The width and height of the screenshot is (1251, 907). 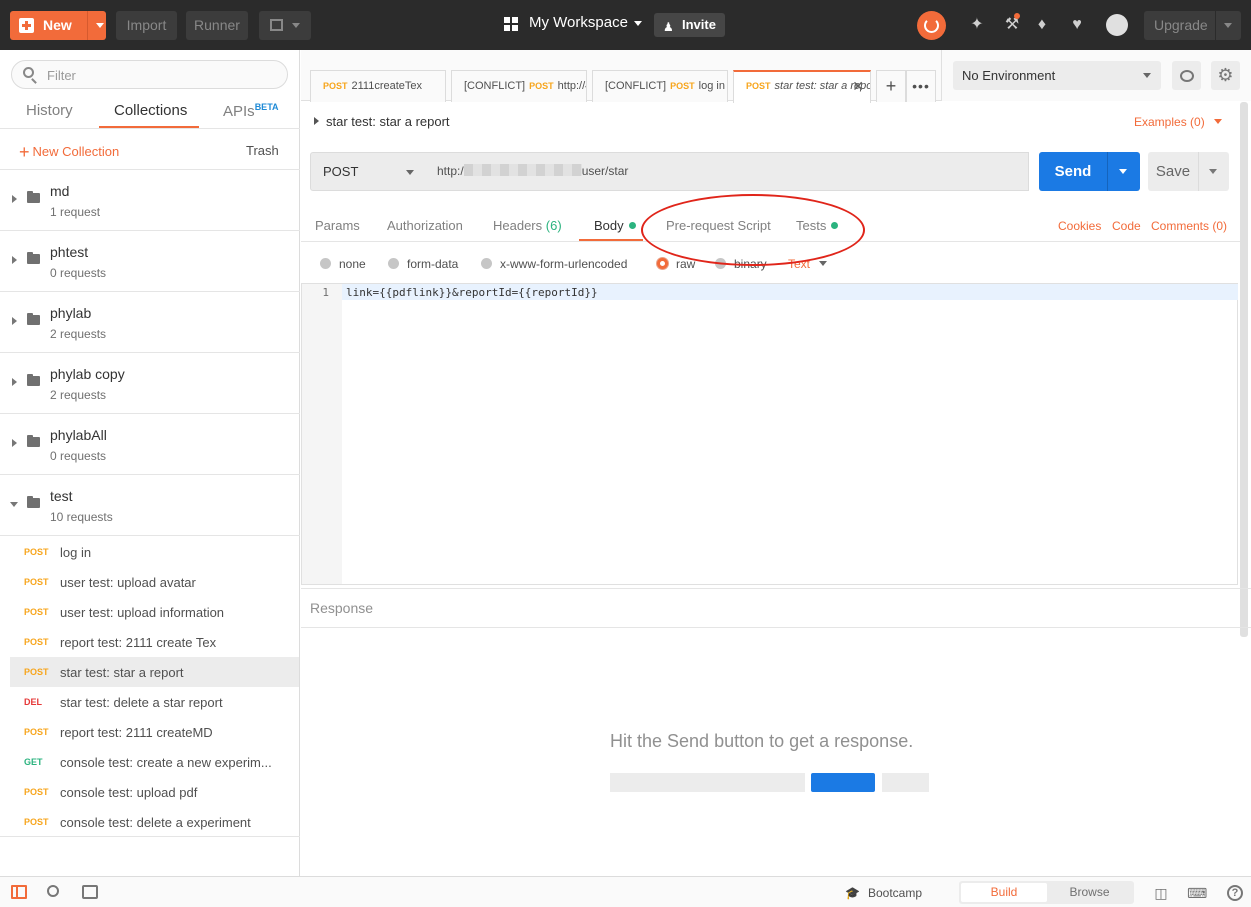 What do you see at coordinates (276, 25) in the screenshot?
I see `new-window-icon` at bounding box center [276, 25].